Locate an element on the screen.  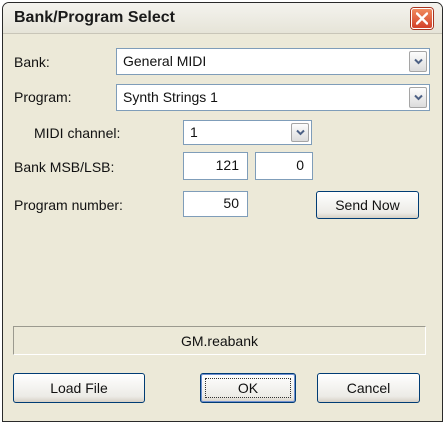
close-button is located at coordinates (422, 18).